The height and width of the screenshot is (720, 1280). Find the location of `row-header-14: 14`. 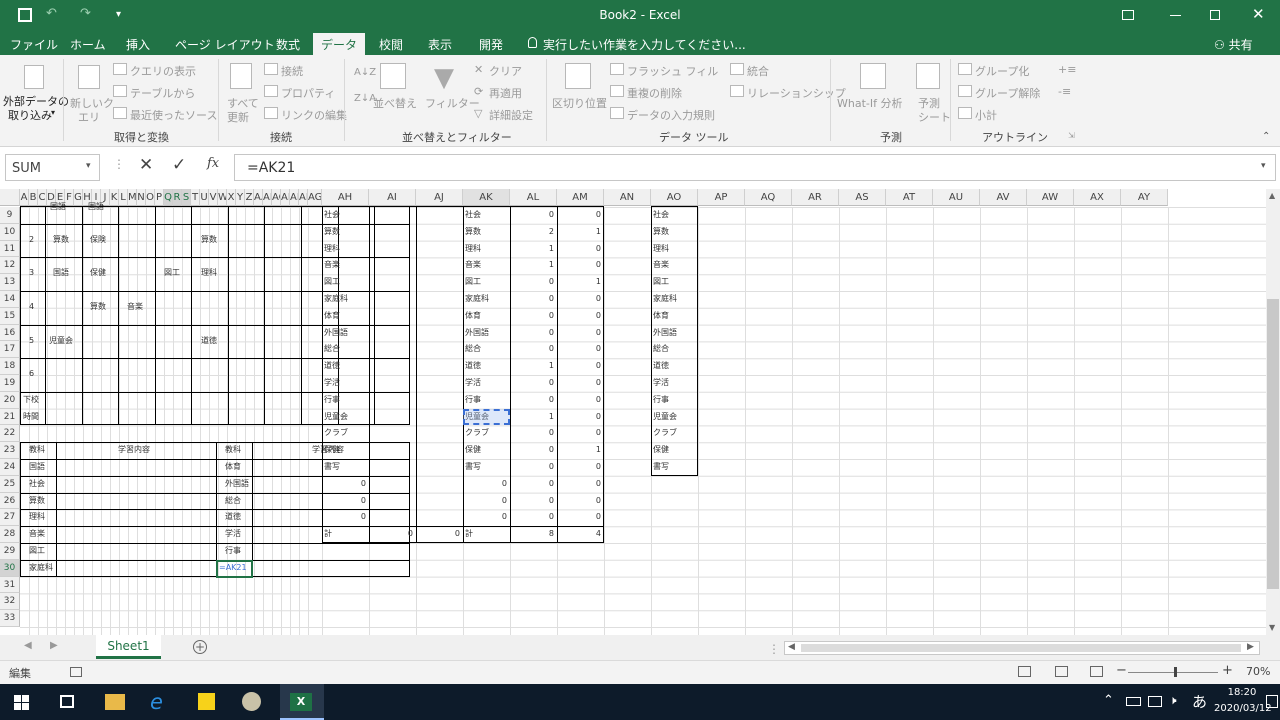

row-header-14: 14 is located at coordinates (10, 299).